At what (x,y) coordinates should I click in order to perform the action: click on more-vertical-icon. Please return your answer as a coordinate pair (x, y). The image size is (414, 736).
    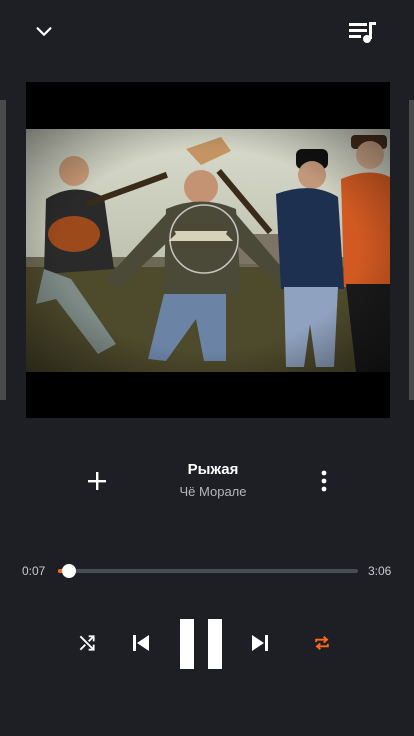
    Looking at the image, I should click on (324, 481).